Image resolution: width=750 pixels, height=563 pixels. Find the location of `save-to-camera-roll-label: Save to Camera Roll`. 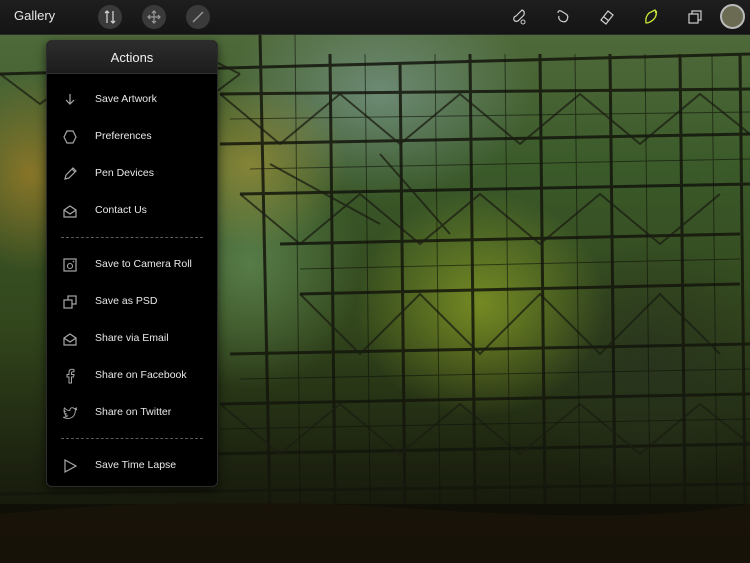

save-to-camera-roll-label: Save to Camera Roll is located at coordinates (143, 264).